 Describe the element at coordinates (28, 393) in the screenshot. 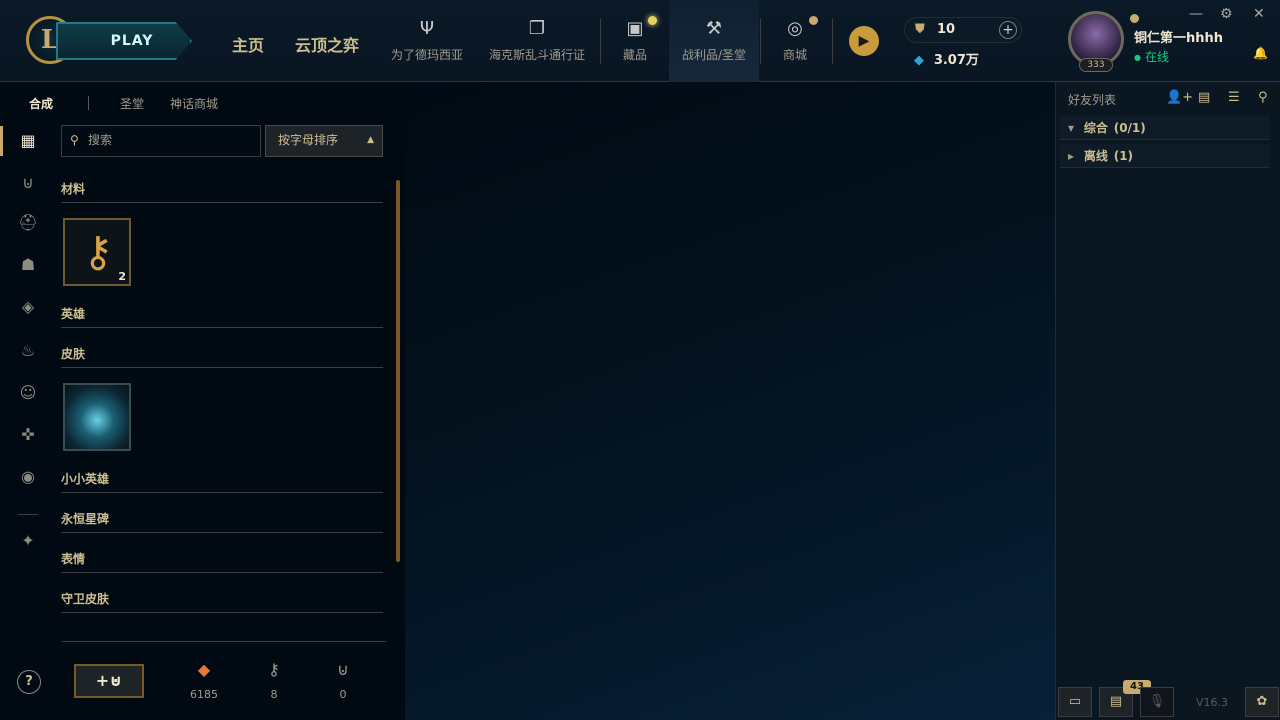

I see `emote-icon: ☺` at that location.